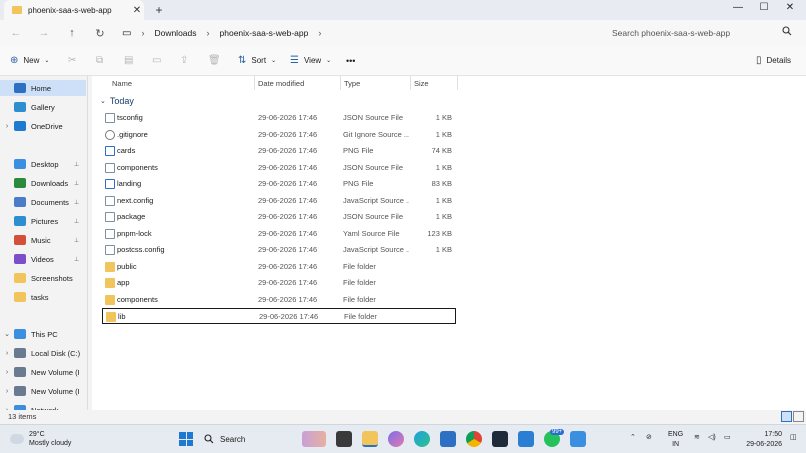 The height and width of the screenshot is (453, 806). Describe the element at coordinates (122, 316) in the screenshot. I see `file-name: lib` at that location.